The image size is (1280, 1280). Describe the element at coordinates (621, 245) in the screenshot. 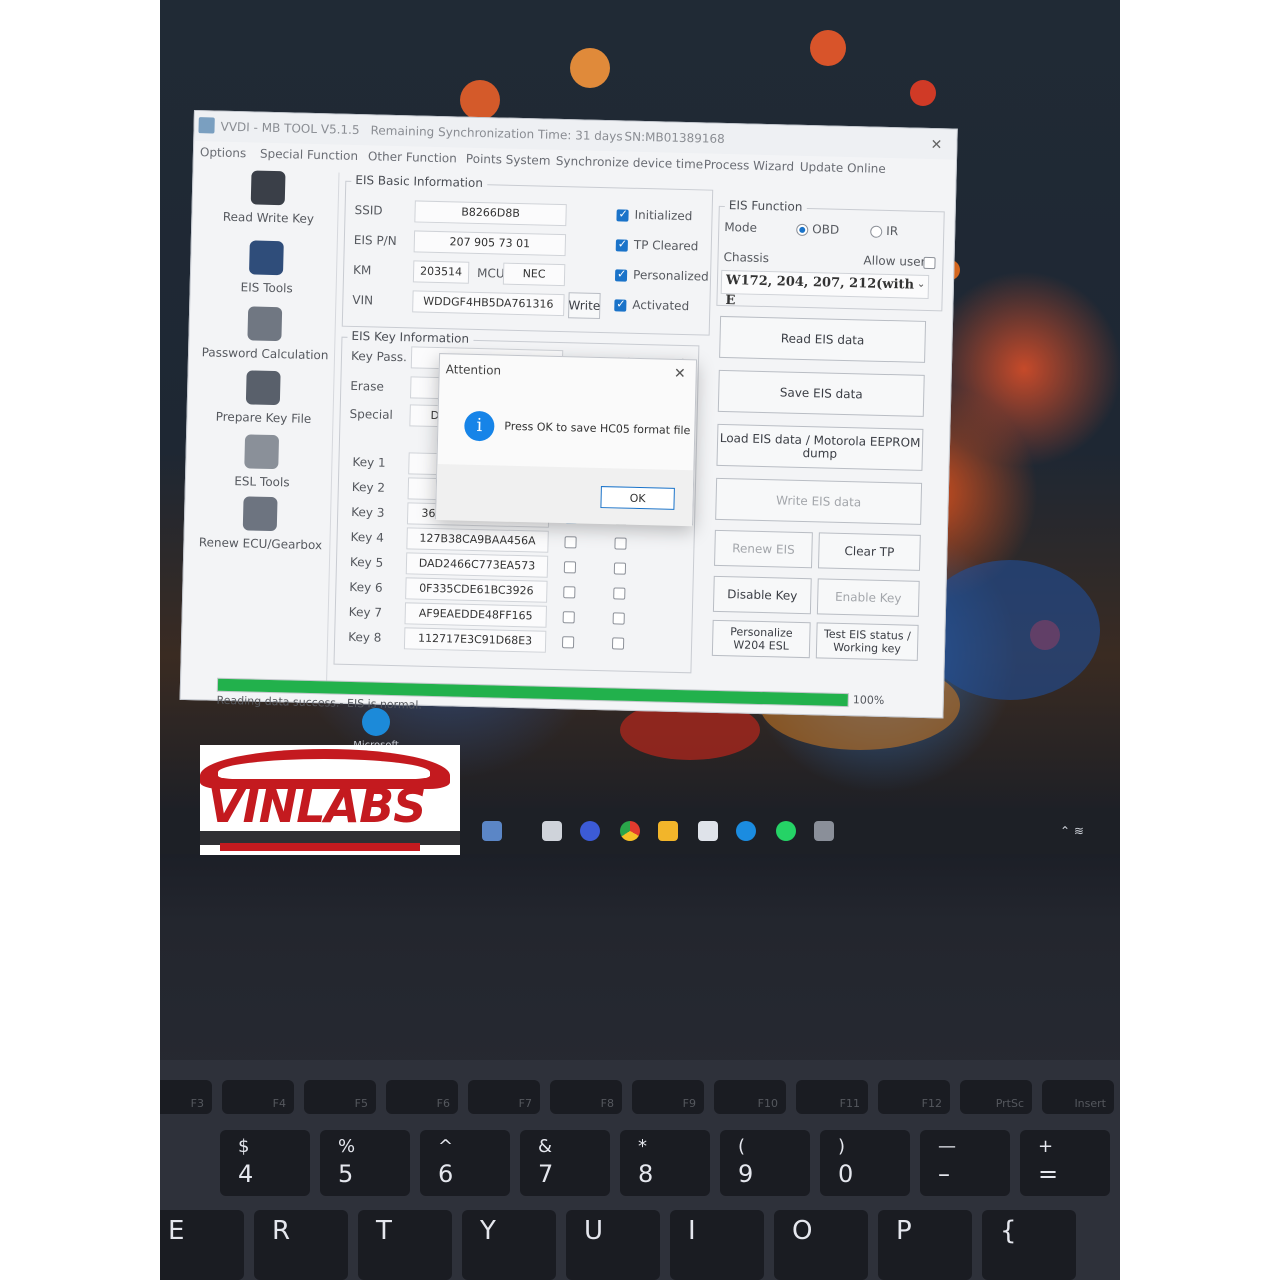

I see `tp-cleared-checkbox` at that location.